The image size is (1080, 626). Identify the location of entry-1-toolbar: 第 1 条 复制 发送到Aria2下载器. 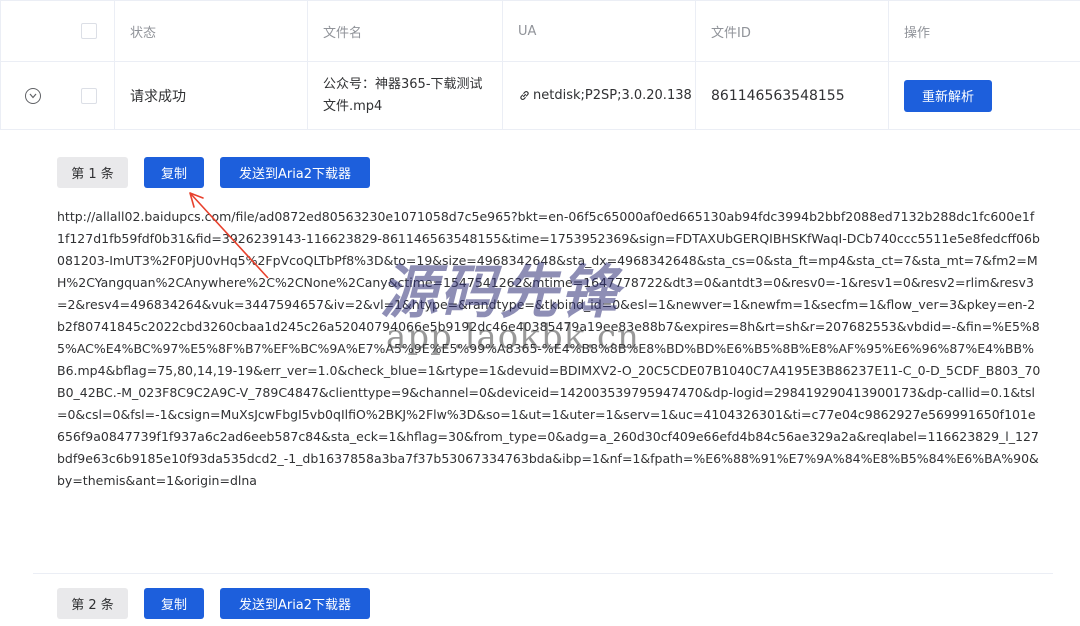
(213, 172).